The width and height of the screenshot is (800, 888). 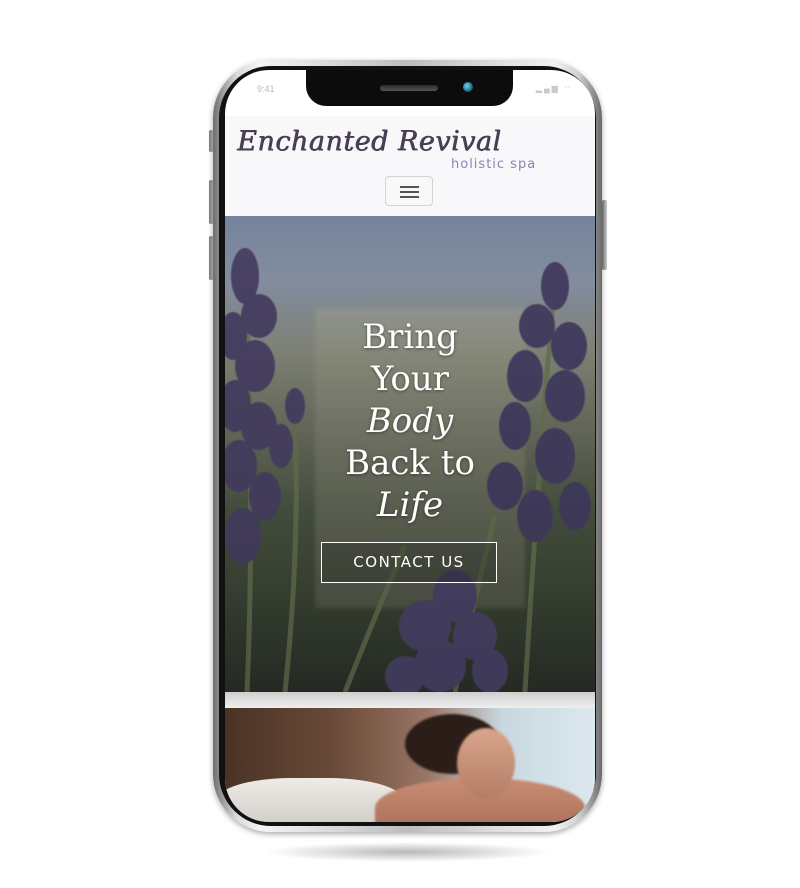 I want to click on site-header: Enchanted Revival holistic spa, so click(x=410, y=166).